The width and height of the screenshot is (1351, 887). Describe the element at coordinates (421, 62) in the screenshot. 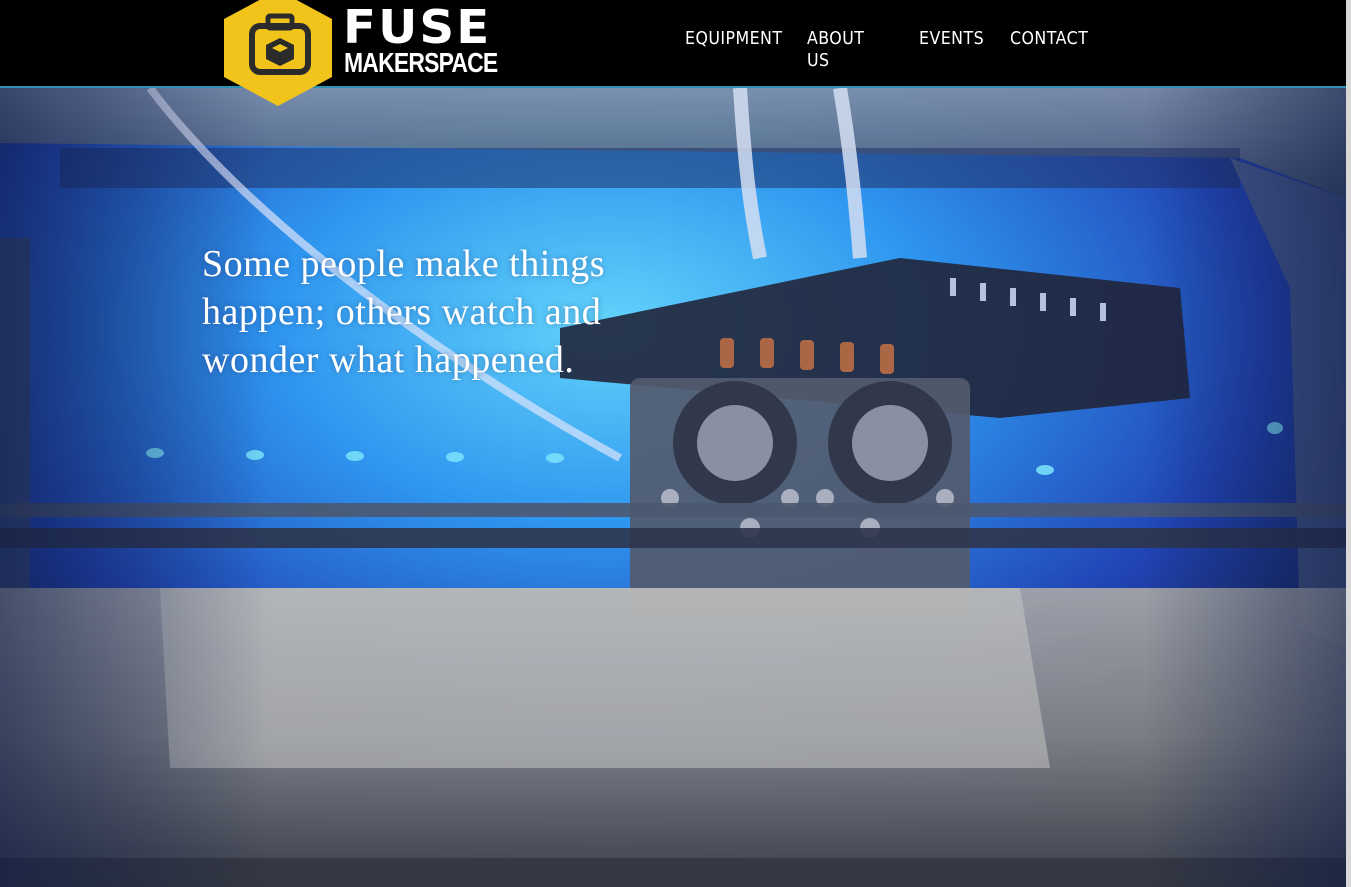

I see `brand-subtitle: MAKERSPACE` at that location.